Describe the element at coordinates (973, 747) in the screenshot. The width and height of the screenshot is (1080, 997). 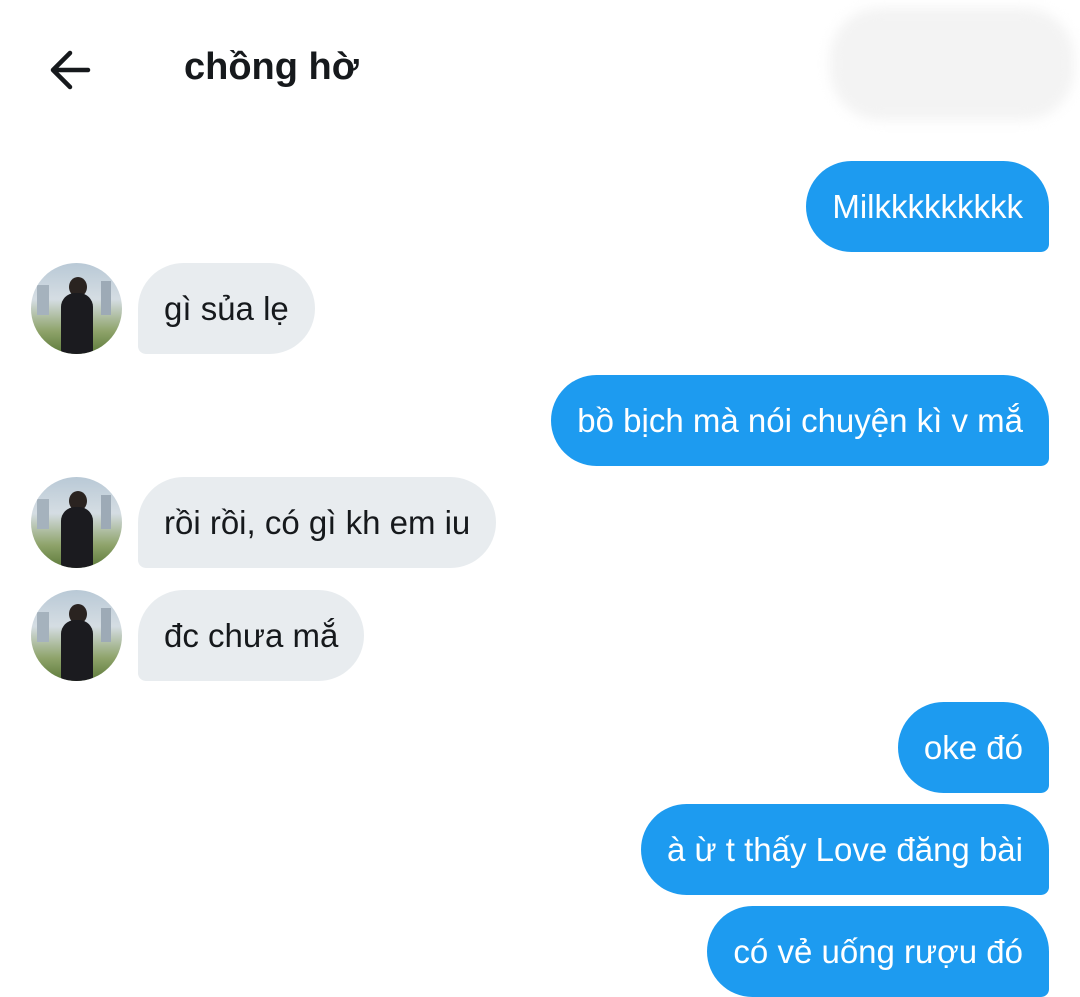
I see `message-bubble-outgoing: oke đó` at that location.